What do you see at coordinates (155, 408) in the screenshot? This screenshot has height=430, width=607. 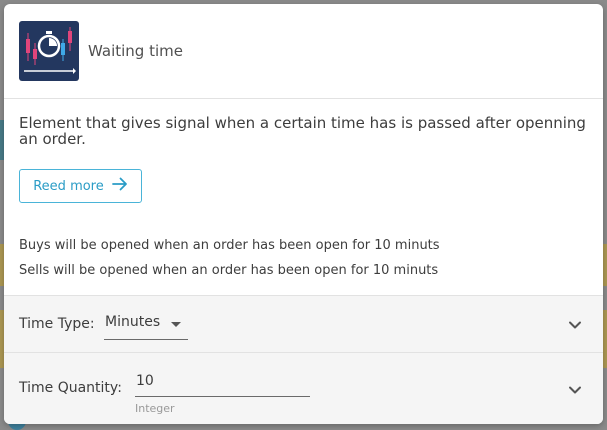 I see `time-quantity-helper: Integer` at bounding box center [155, 408].